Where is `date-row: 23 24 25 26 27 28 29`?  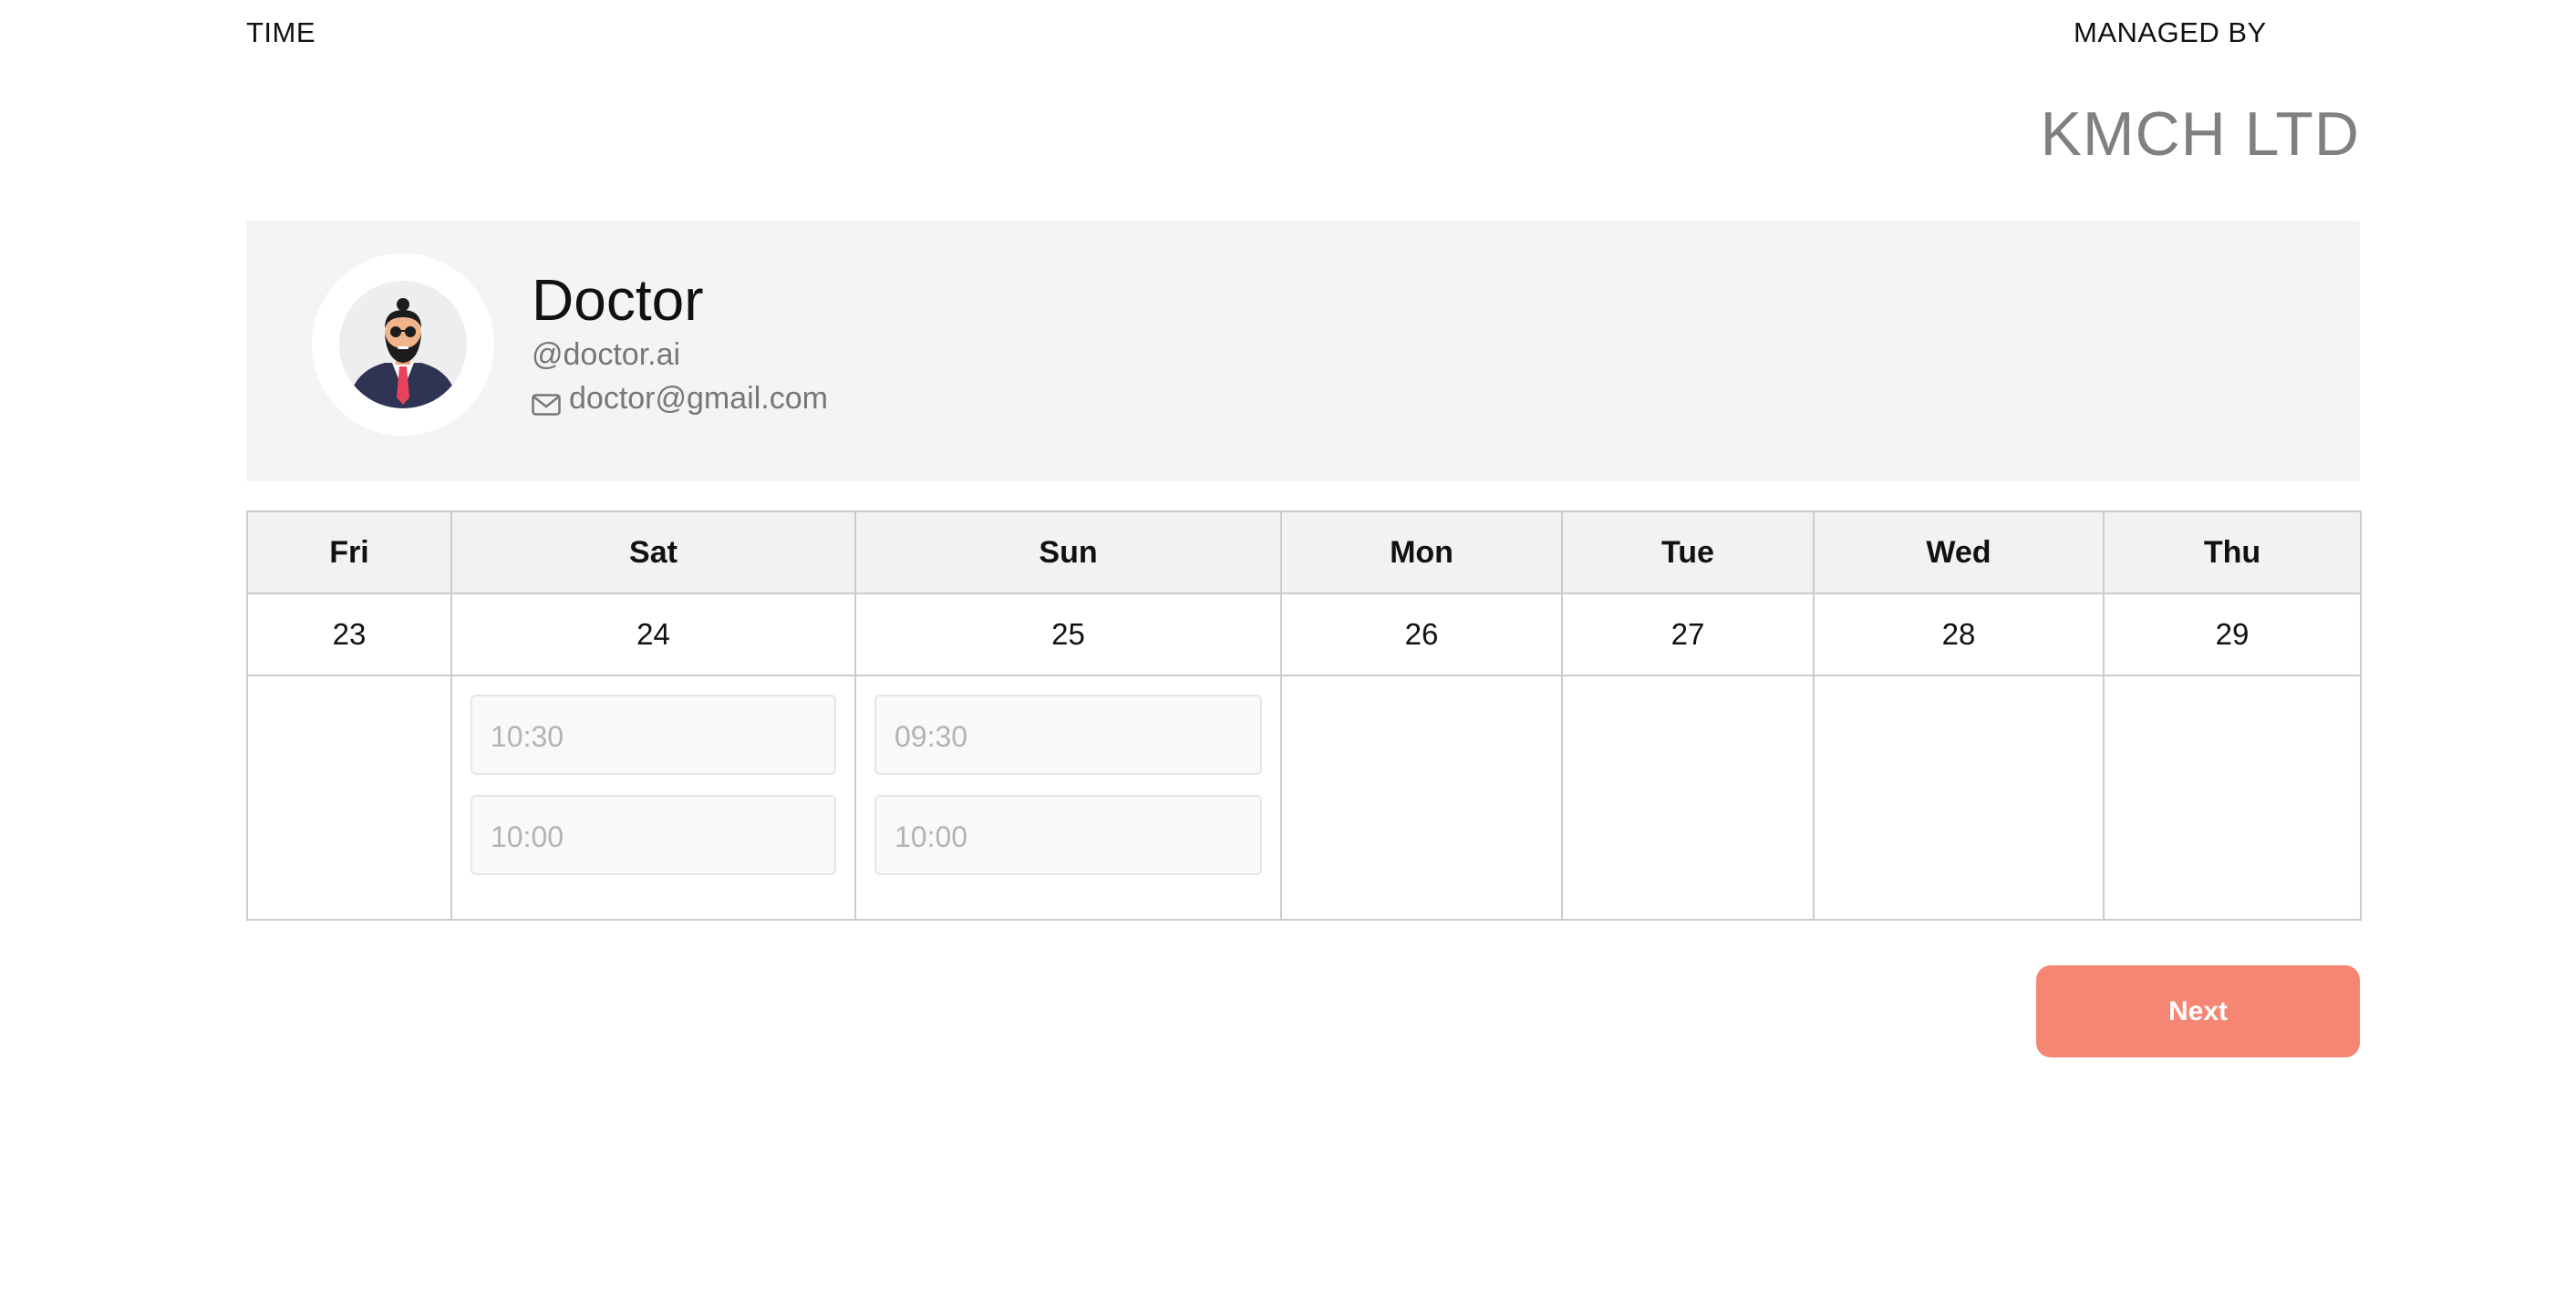 date-row: 23 24 25 26 27 28 29 is located at coordinates (1304, 634).